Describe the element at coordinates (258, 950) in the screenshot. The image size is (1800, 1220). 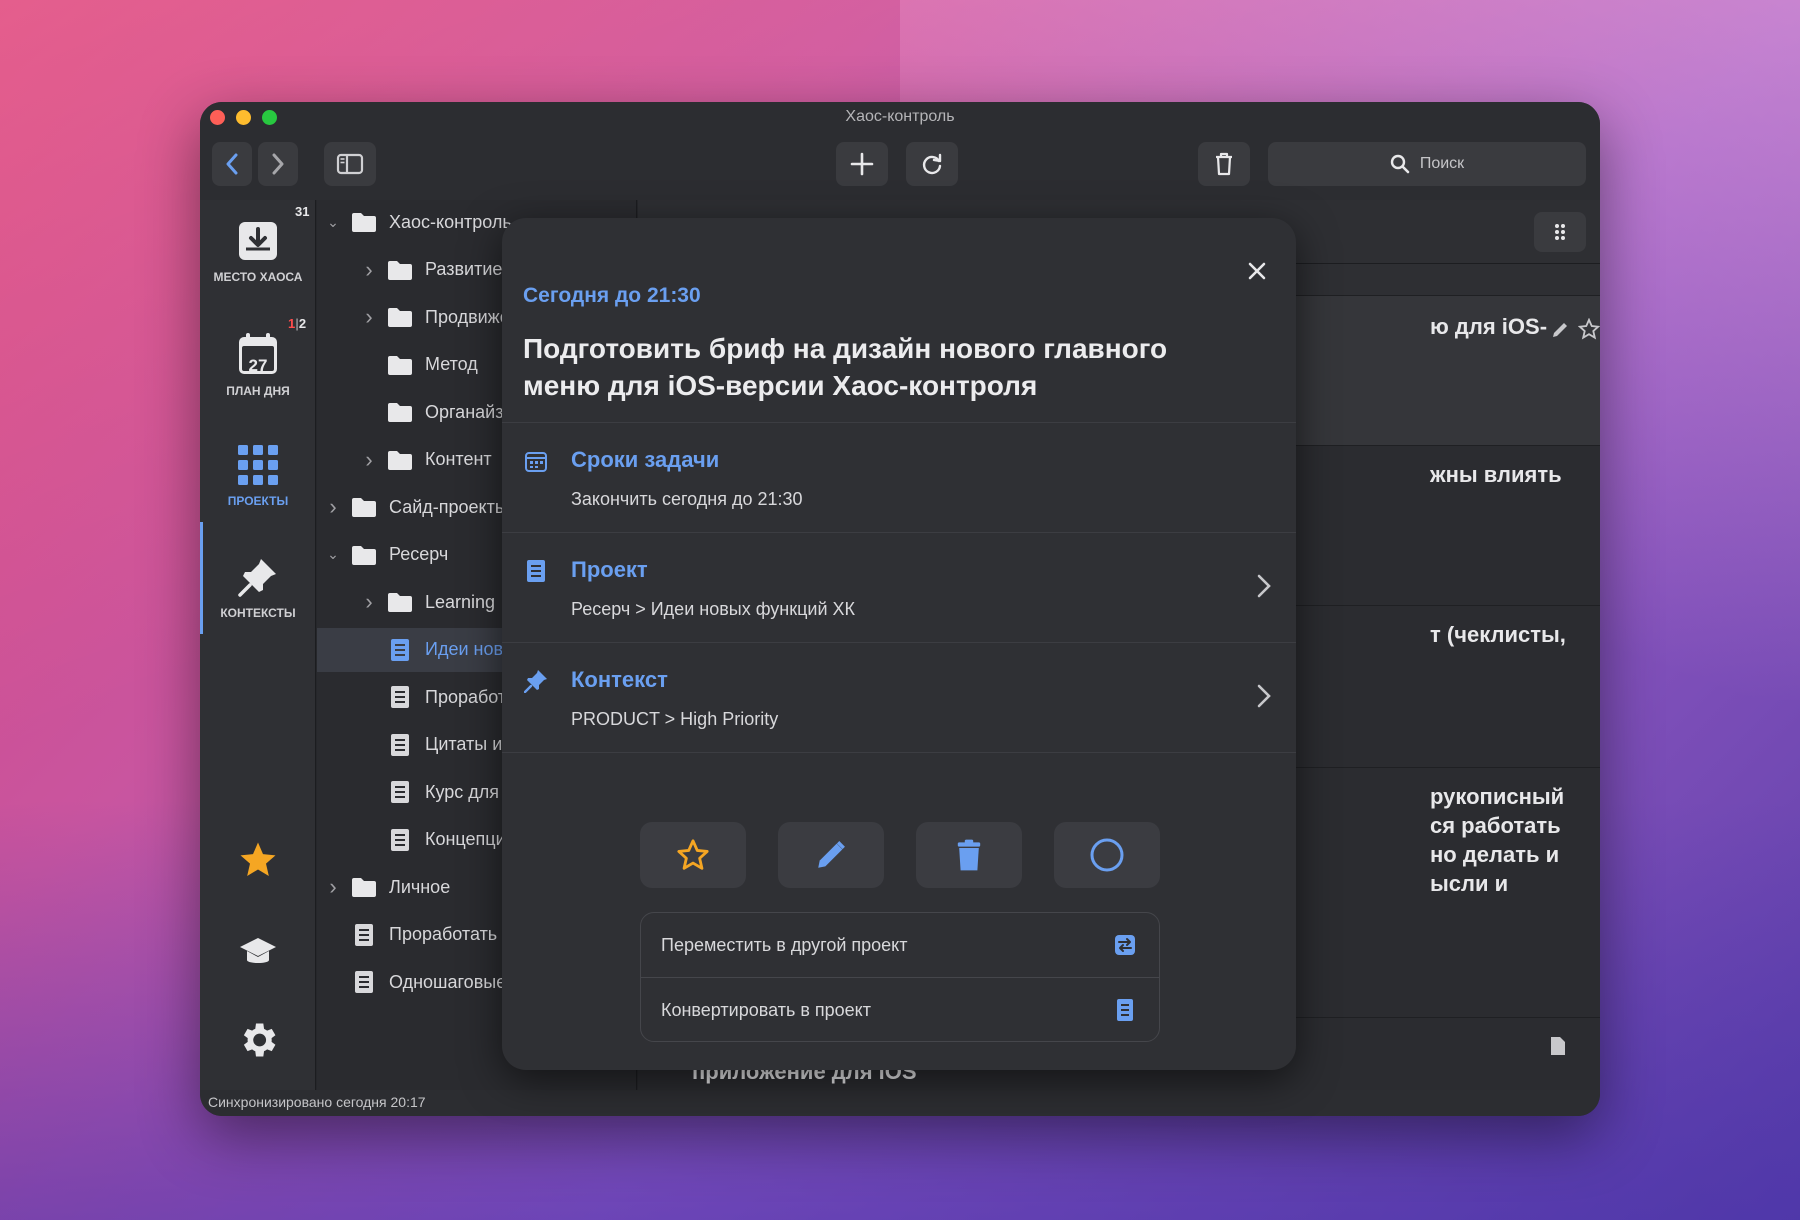
I see `graduation-cap-icon` at that location.